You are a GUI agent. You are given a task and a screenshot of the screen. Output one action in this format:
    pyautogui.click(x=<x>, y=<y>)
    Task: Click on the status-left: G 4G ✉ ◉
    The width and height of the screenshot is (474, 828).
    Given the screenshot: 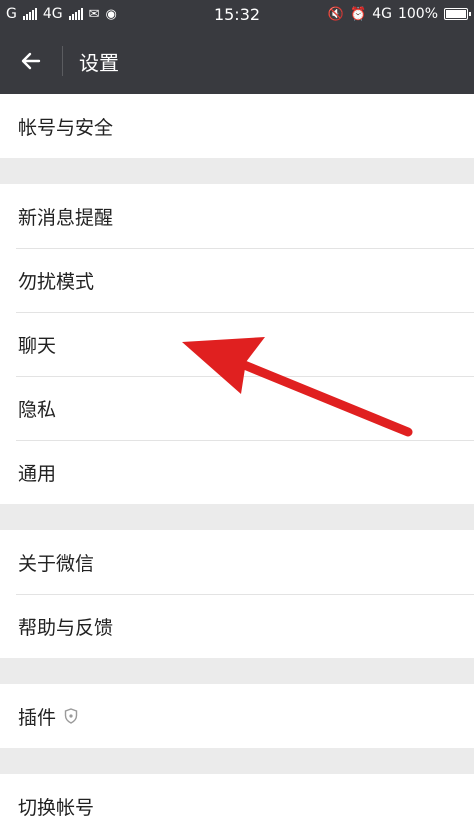 What is the action you would take?
    pyautogui.click(x=61, y=14)
    